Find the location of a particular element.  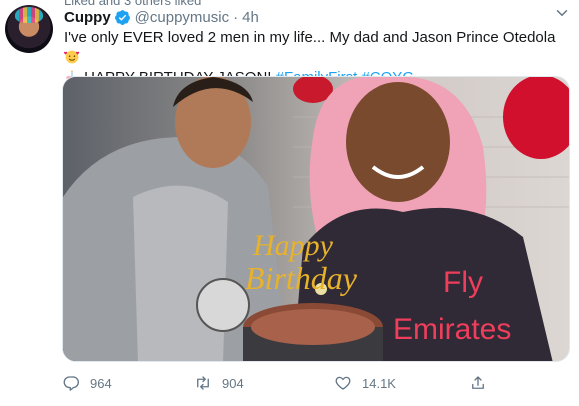

reply-button: 964 is located at coordinates (87, 383).